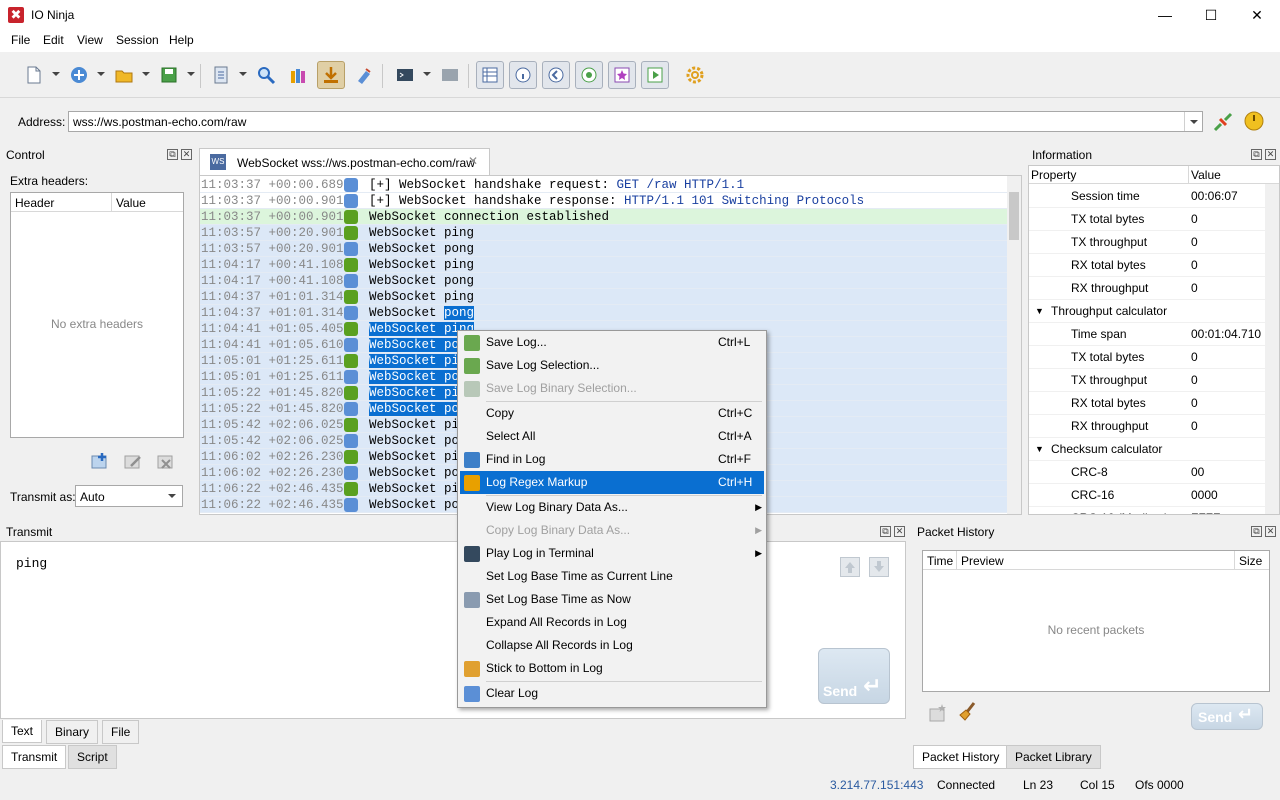  What do you see at coordinates (612, 693) in the screenshot?
I see `menu-item-clear-log: Clear Log` at bounding box center [612, 693].